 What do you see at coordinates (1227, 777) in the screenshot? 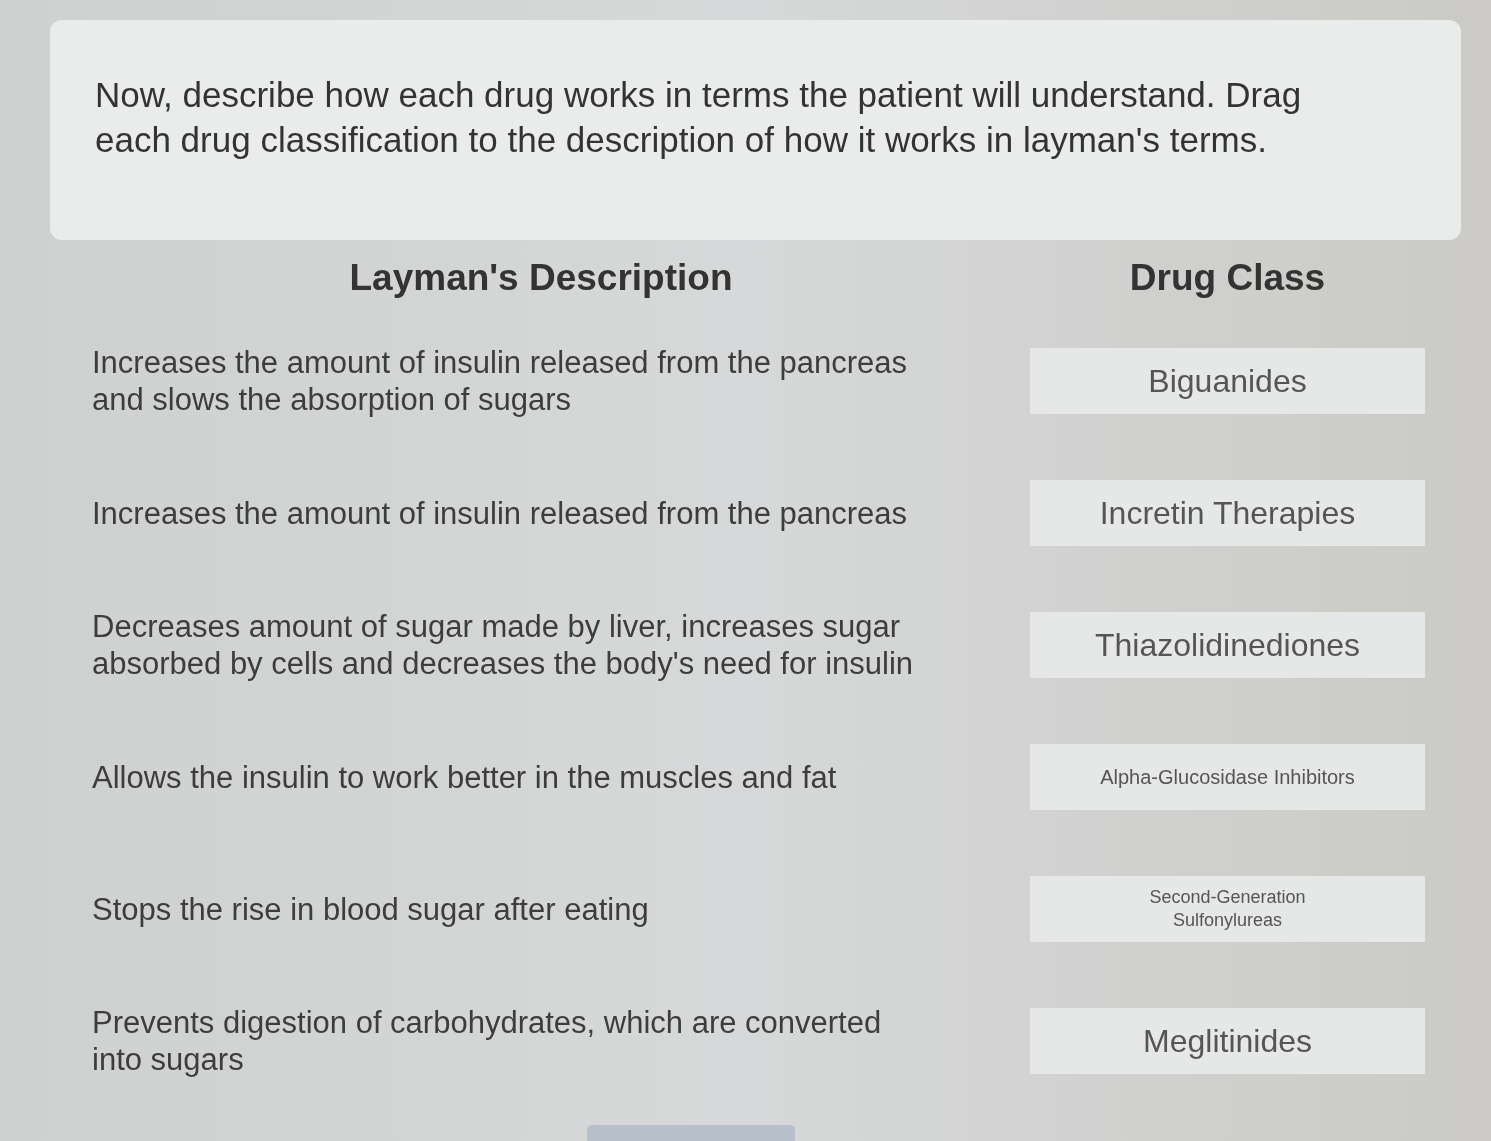
I see `drug-class-chip: Alpha-Glucosidase Inhibitors` at bounding box center [1227, 777].